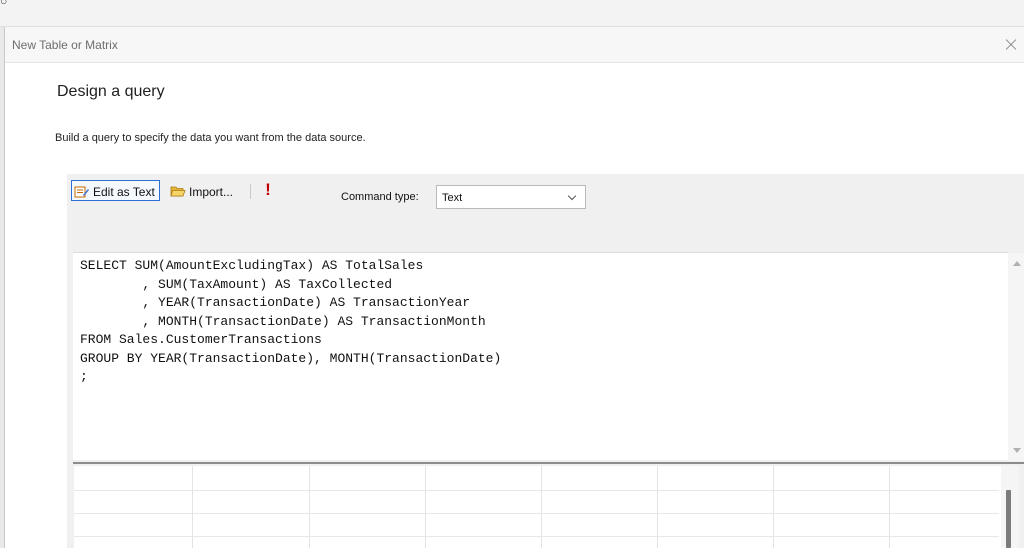  I want to click on grid-scrollbar-thumb, so click(1008, 519).